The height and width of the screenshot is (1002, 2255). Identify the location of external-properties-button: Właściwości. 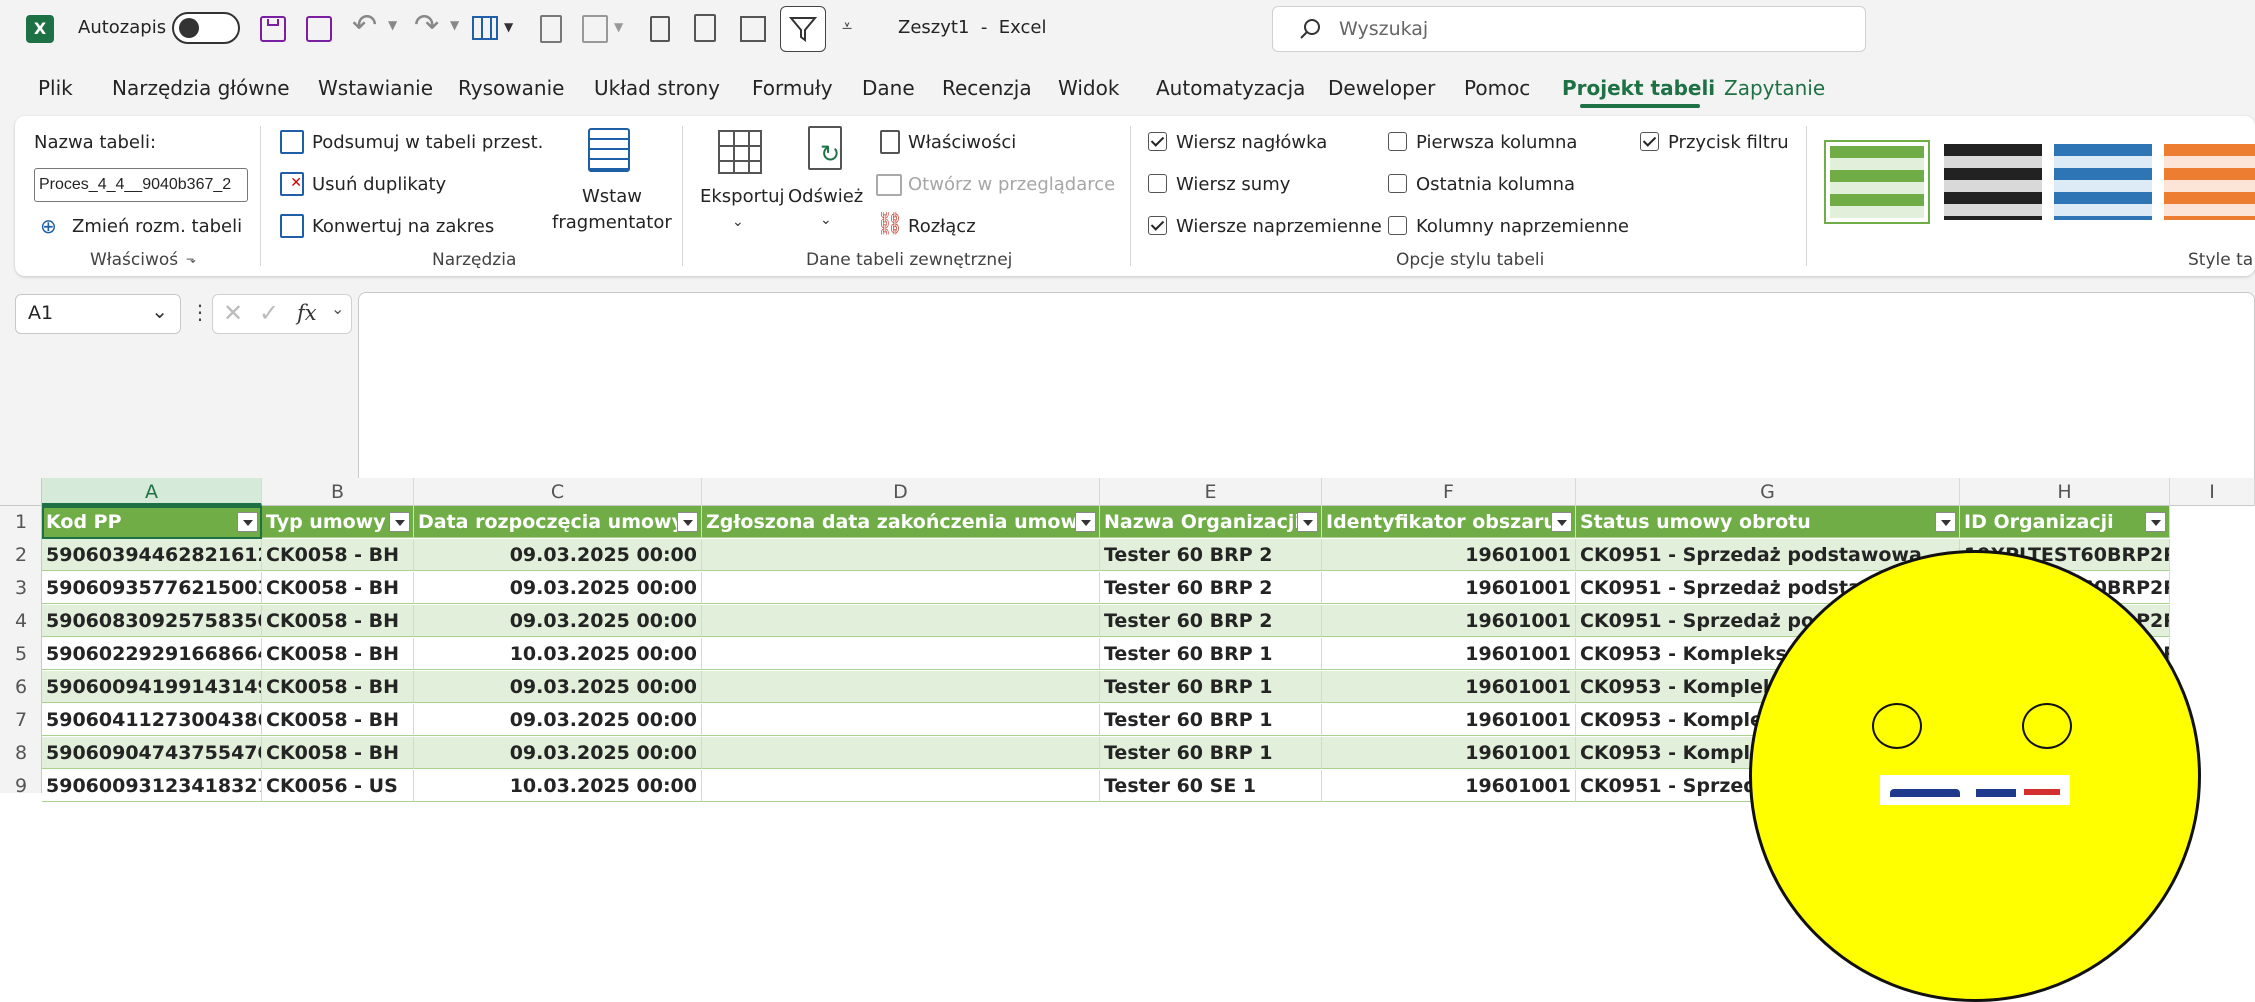
(962, 142).